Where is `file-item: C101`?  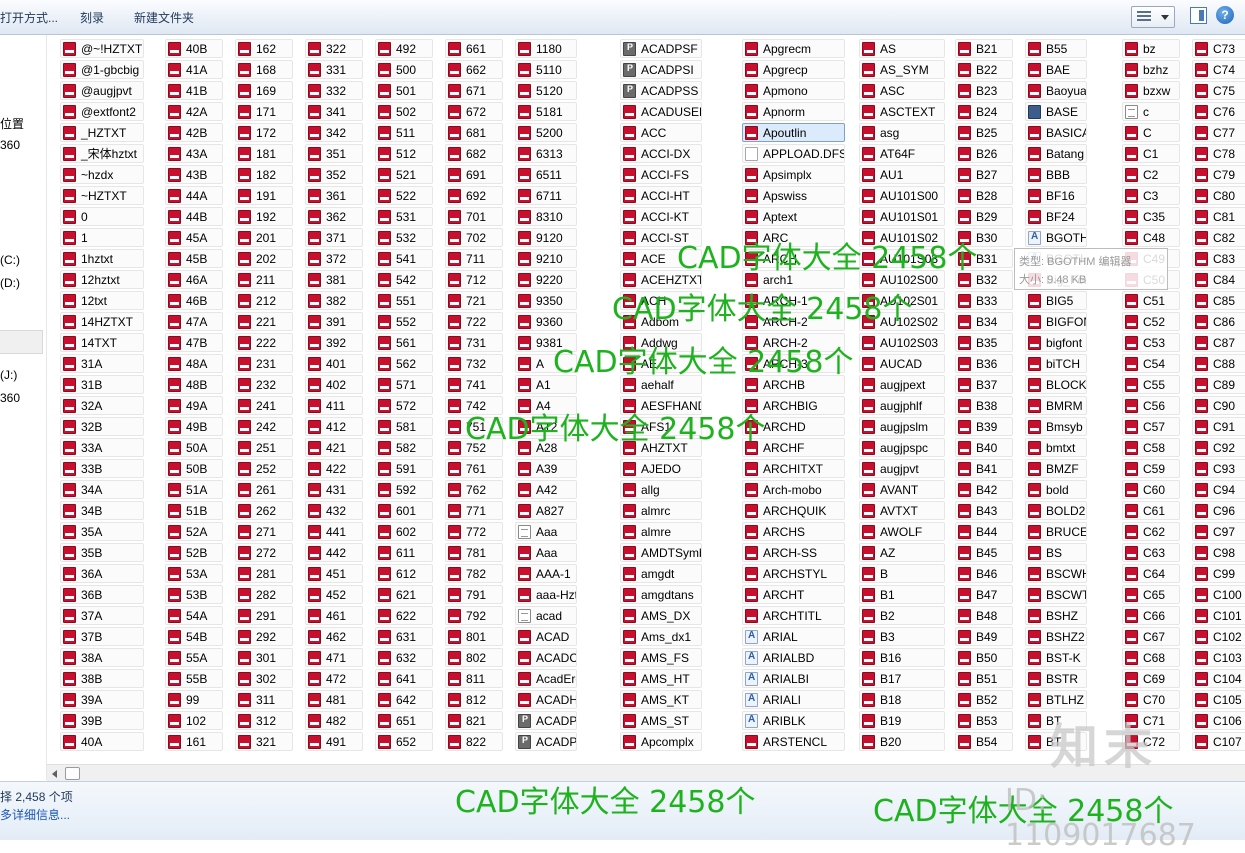
file-item: C101 is located at coordinates (1218, 615).